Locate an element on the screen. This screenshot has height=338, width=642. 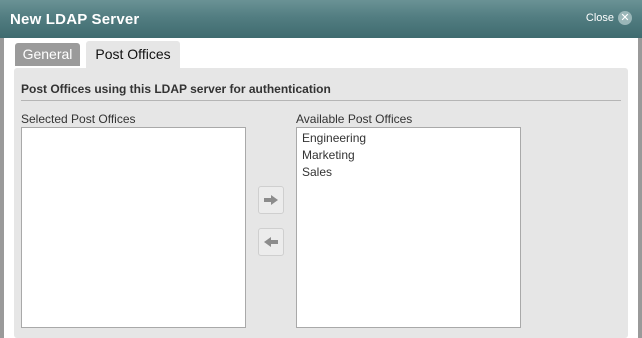
dialog-right-border is located at coordinates (640, 188).